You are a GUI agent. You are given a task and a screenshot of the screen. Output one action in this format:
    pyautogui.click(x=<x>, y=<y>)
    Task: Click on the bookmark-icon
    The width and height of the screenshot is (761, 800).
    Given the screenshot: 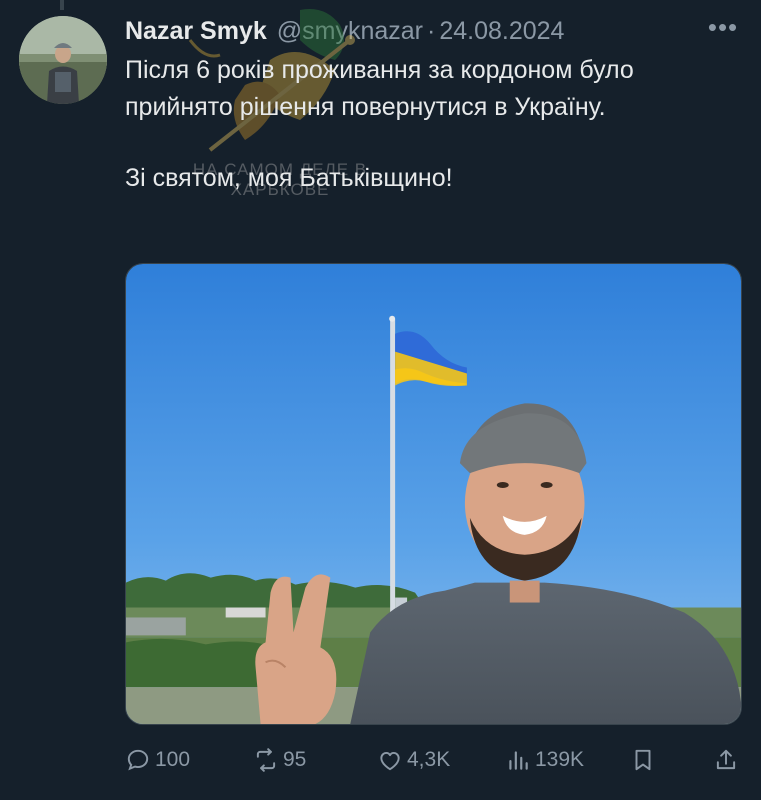 What is the action you would take?
    pyautogui.click(x=643, y=760)
    